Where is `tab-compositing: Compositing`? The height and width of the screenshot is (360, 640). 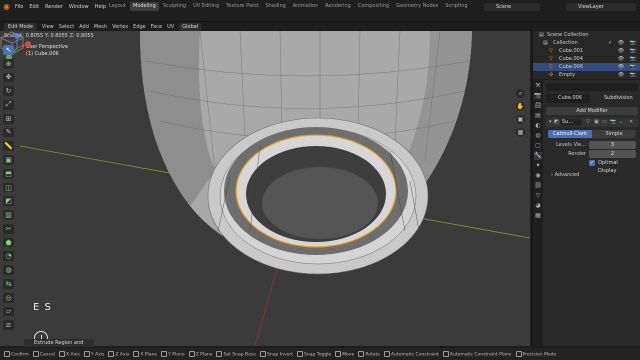 tab-compositing: Compositing is located at coordinates (373, 6).